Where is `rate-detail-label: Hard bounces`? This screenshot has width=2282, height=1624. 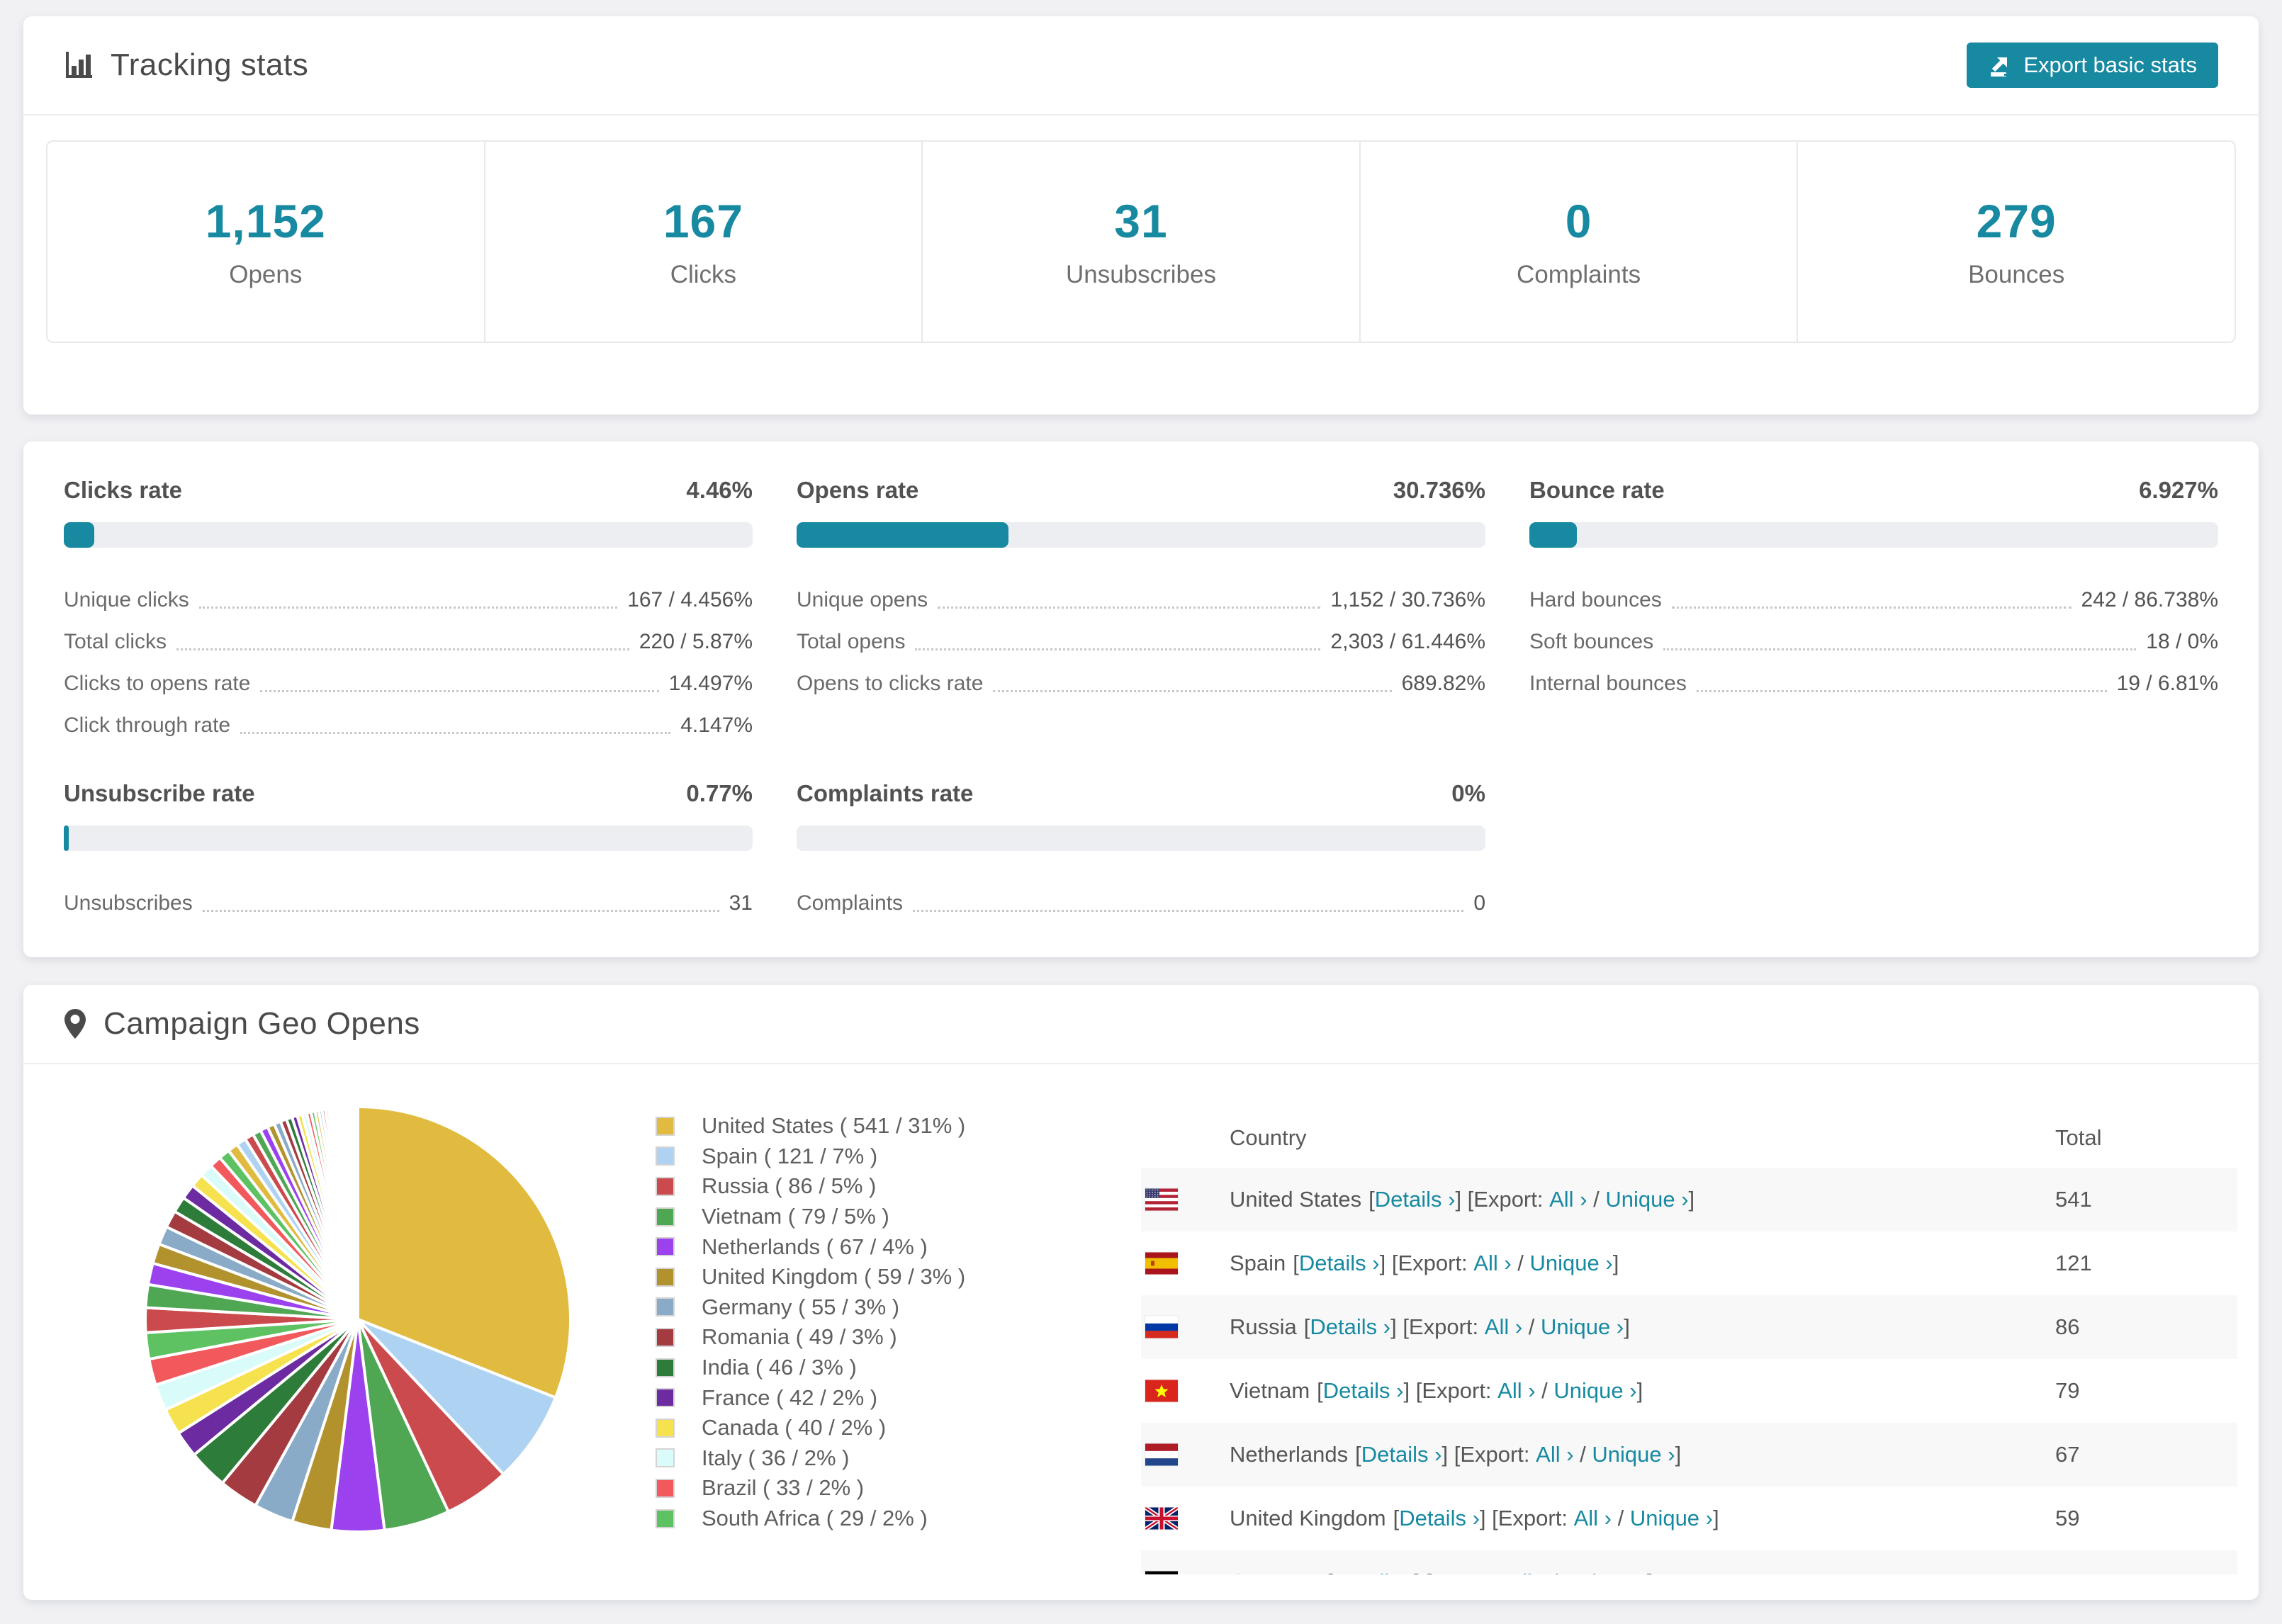 rate-detail-label: Hard bounces is located at coordinates (1596, 599).